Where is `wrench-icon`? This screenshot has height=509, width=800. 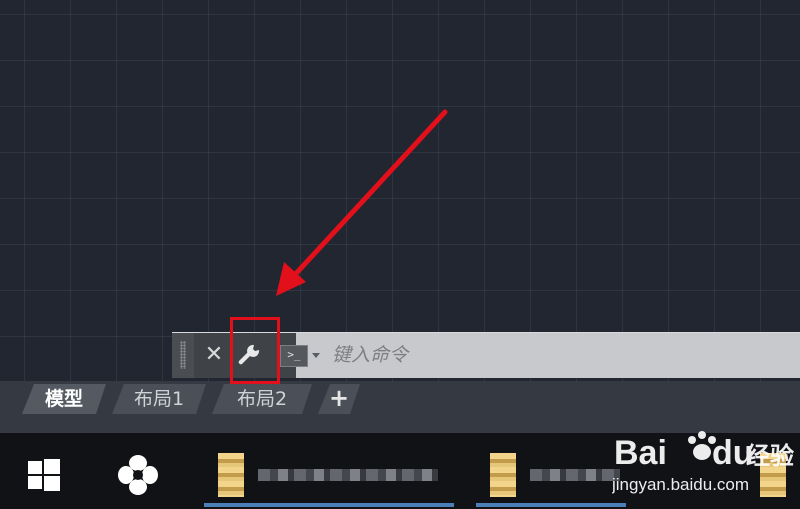 wrench-icon is located at coordinates (249, 355).